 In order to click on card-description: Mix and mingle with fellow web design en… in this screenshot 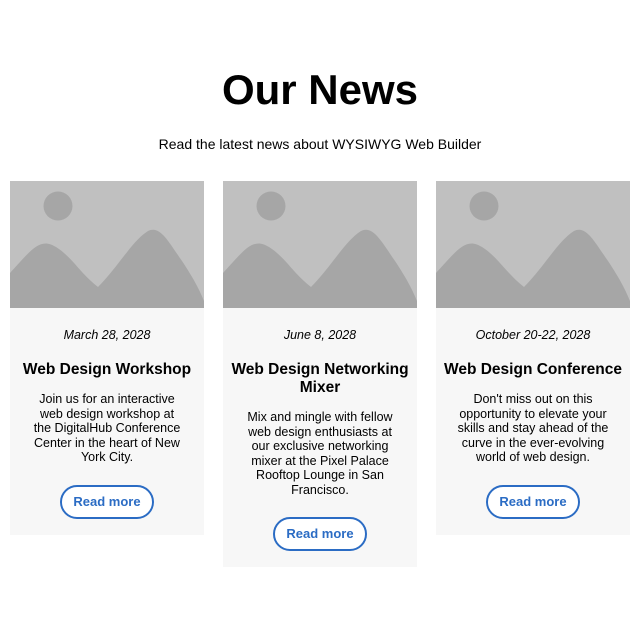, I will do `click(320, 453)`.